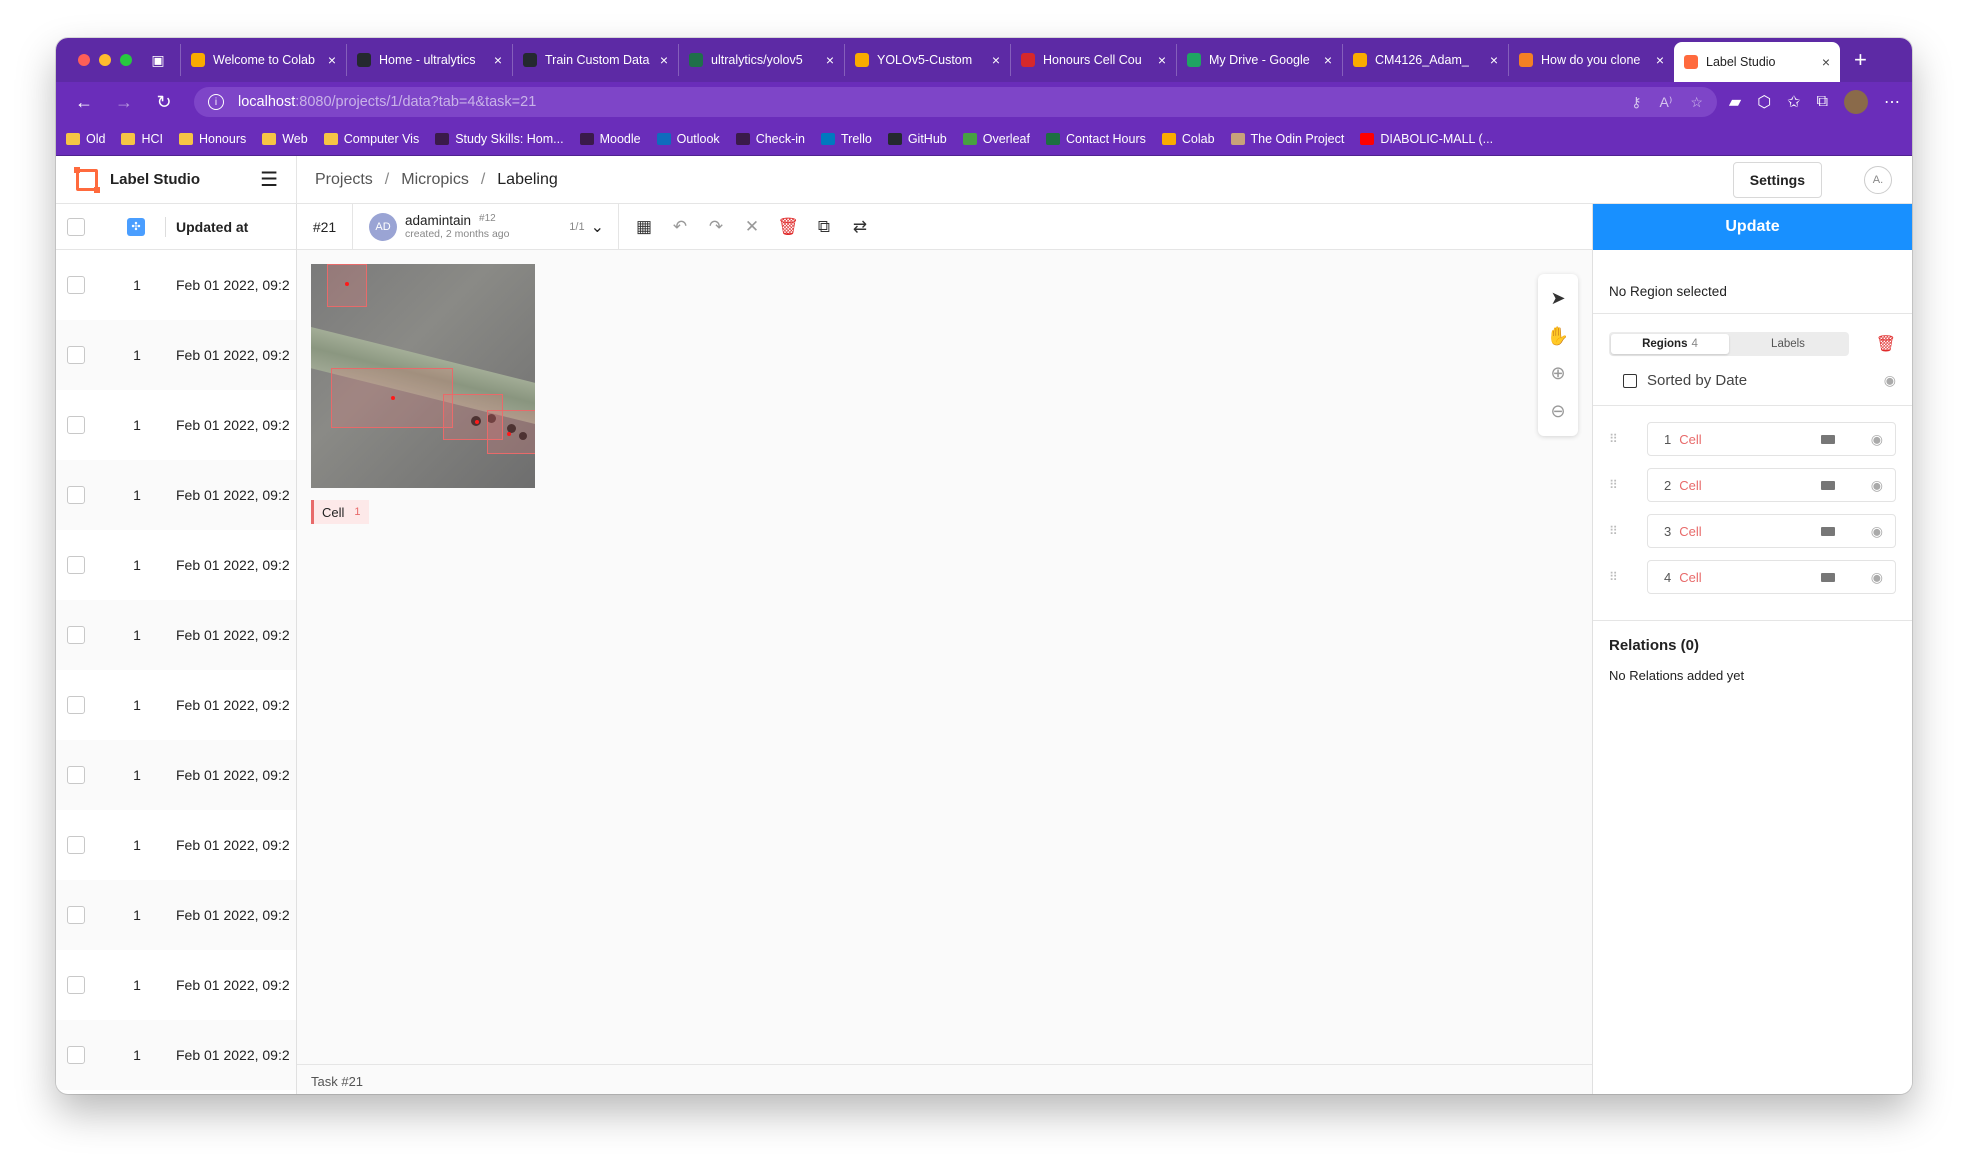  I want to click on column-header-updated: Updated at, so click(212, 227).